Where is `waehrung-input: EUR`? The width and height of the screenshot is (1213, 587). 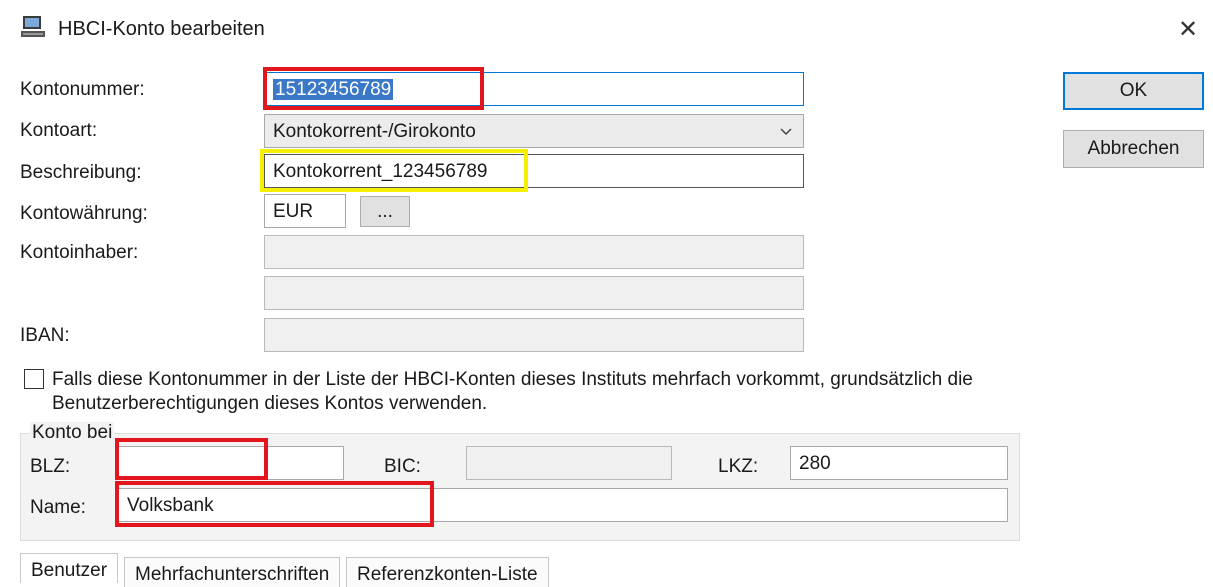 waehrung-input: EUR is located at coordinates (305, 211).